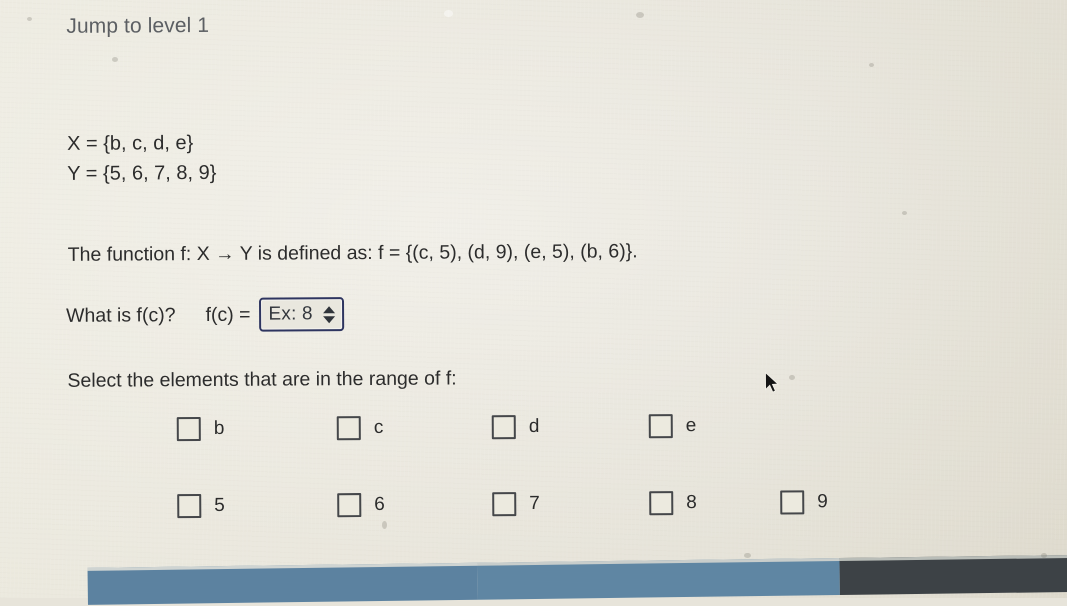  I want to click on checkbox-row-letters: b c d e, so click(436, 428).